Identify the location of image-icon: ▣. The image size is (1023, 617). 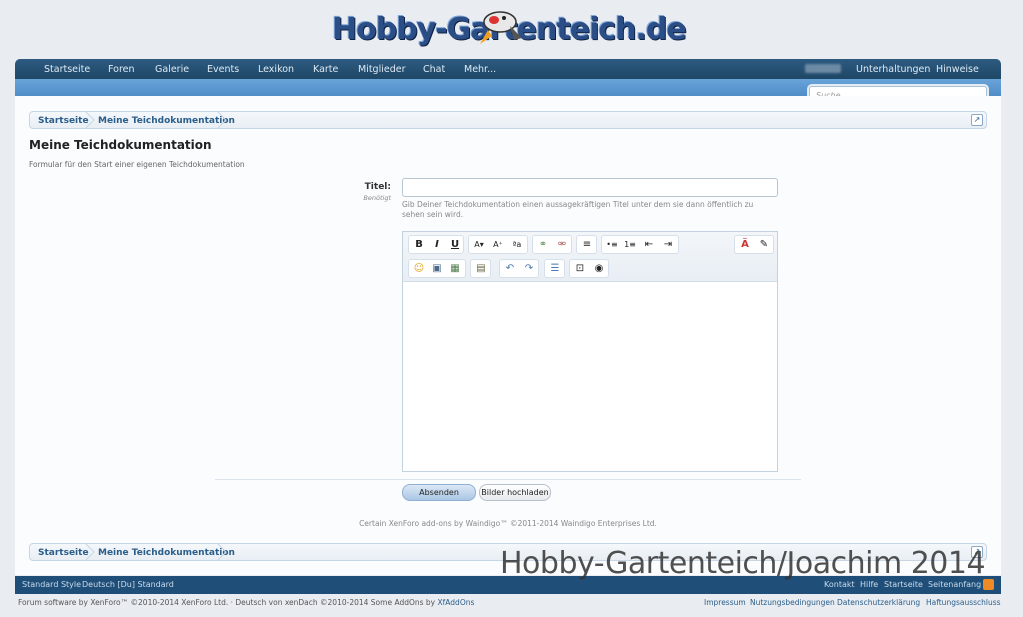
(437, 269).